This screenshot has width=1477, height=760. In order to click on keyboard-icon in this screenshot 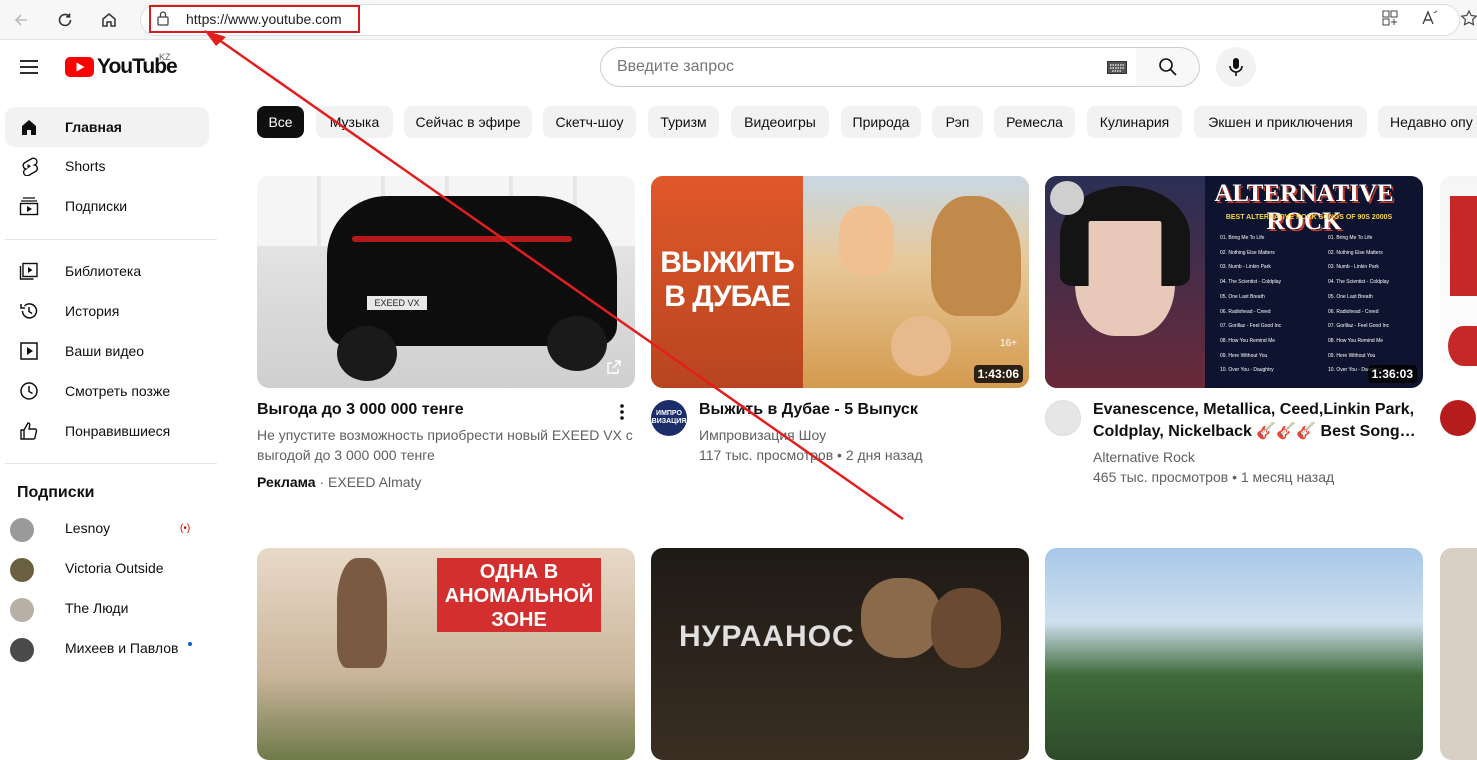, I will do `click(1117, 67)`.